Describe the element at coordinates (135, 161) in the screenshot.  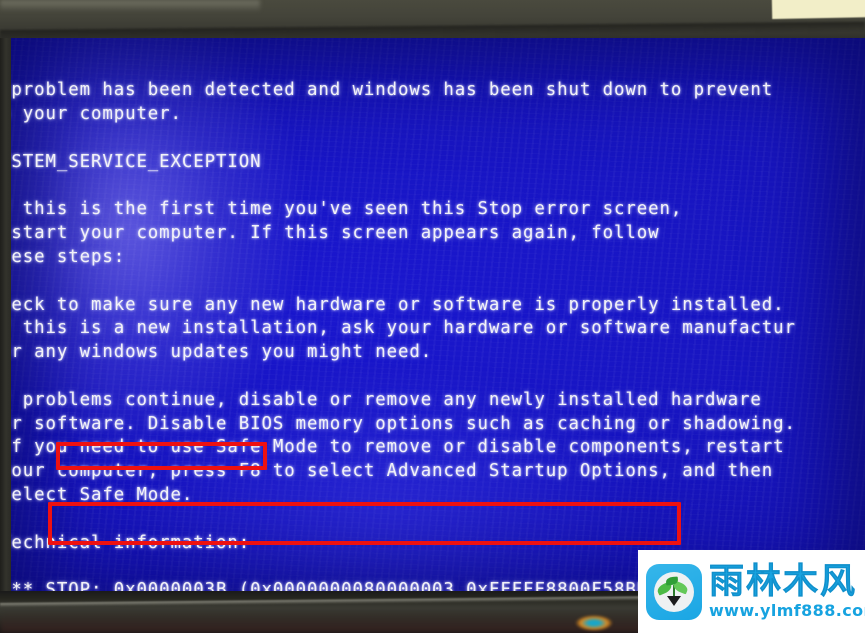
I see `bsod-bugcheck-name: YSTEM_SERVICE_EXCEPTION` at that location.